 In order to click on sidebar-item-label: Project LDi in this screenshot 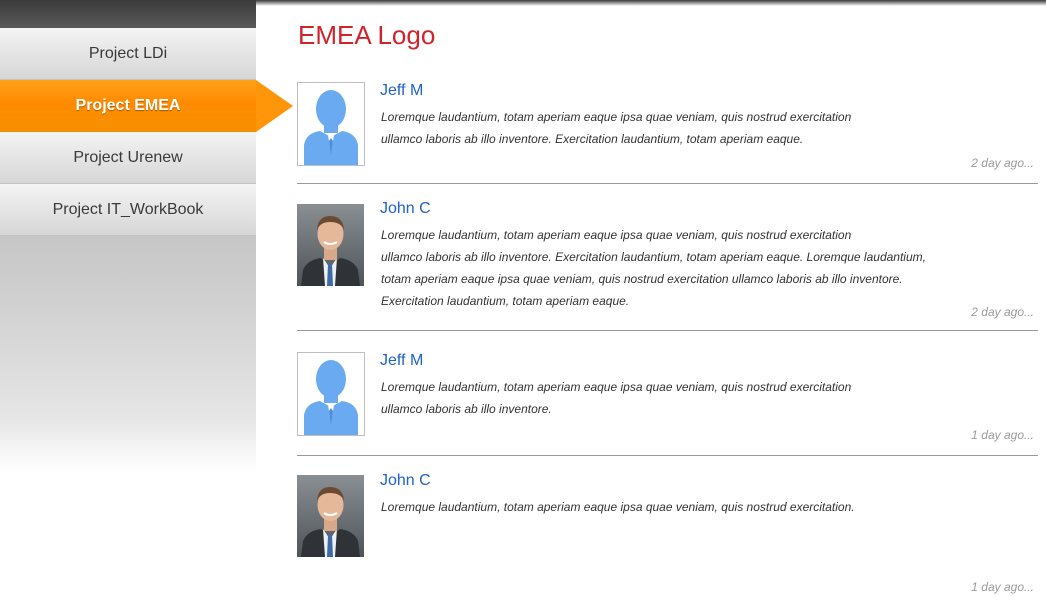, I will do `click(128, 53)`.